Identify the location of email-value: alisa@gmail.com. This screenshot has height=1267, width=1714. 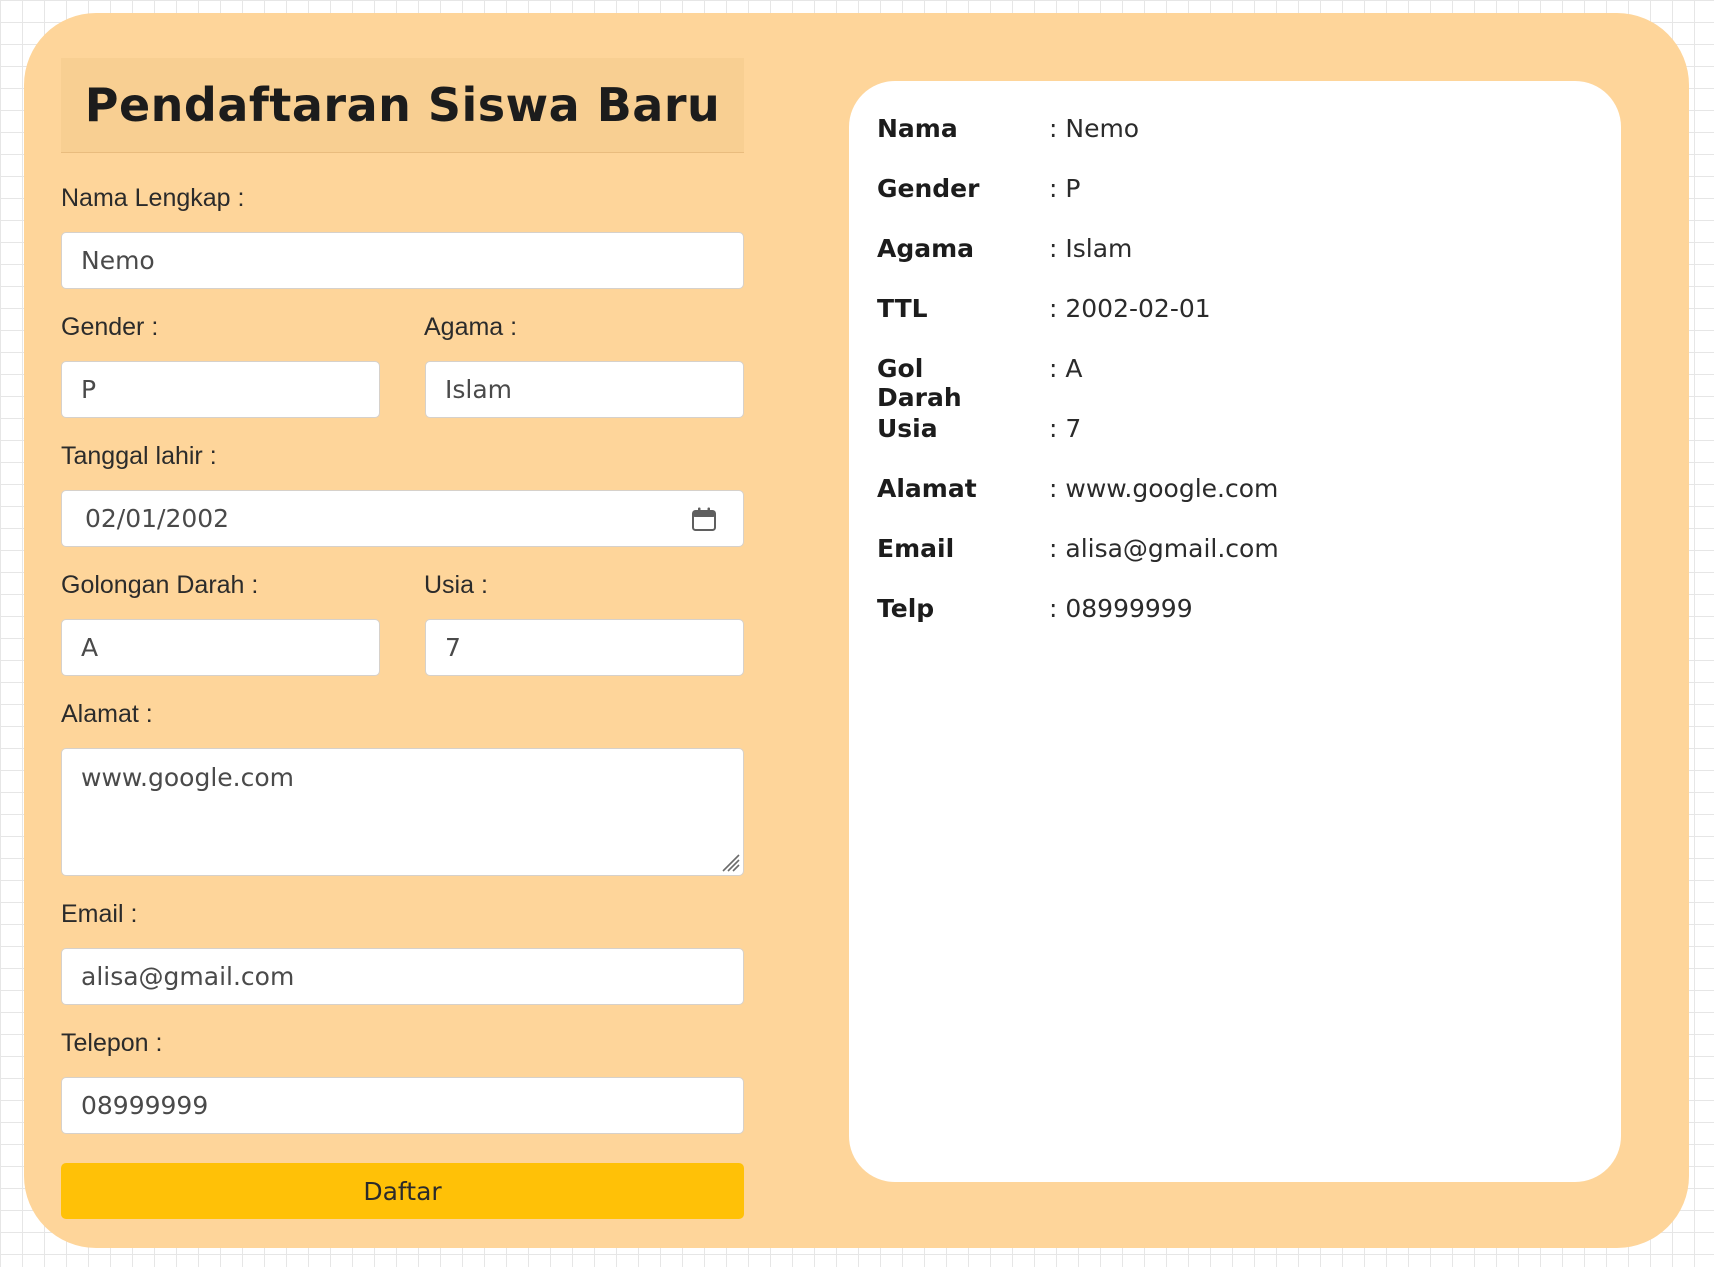
(188, 976).